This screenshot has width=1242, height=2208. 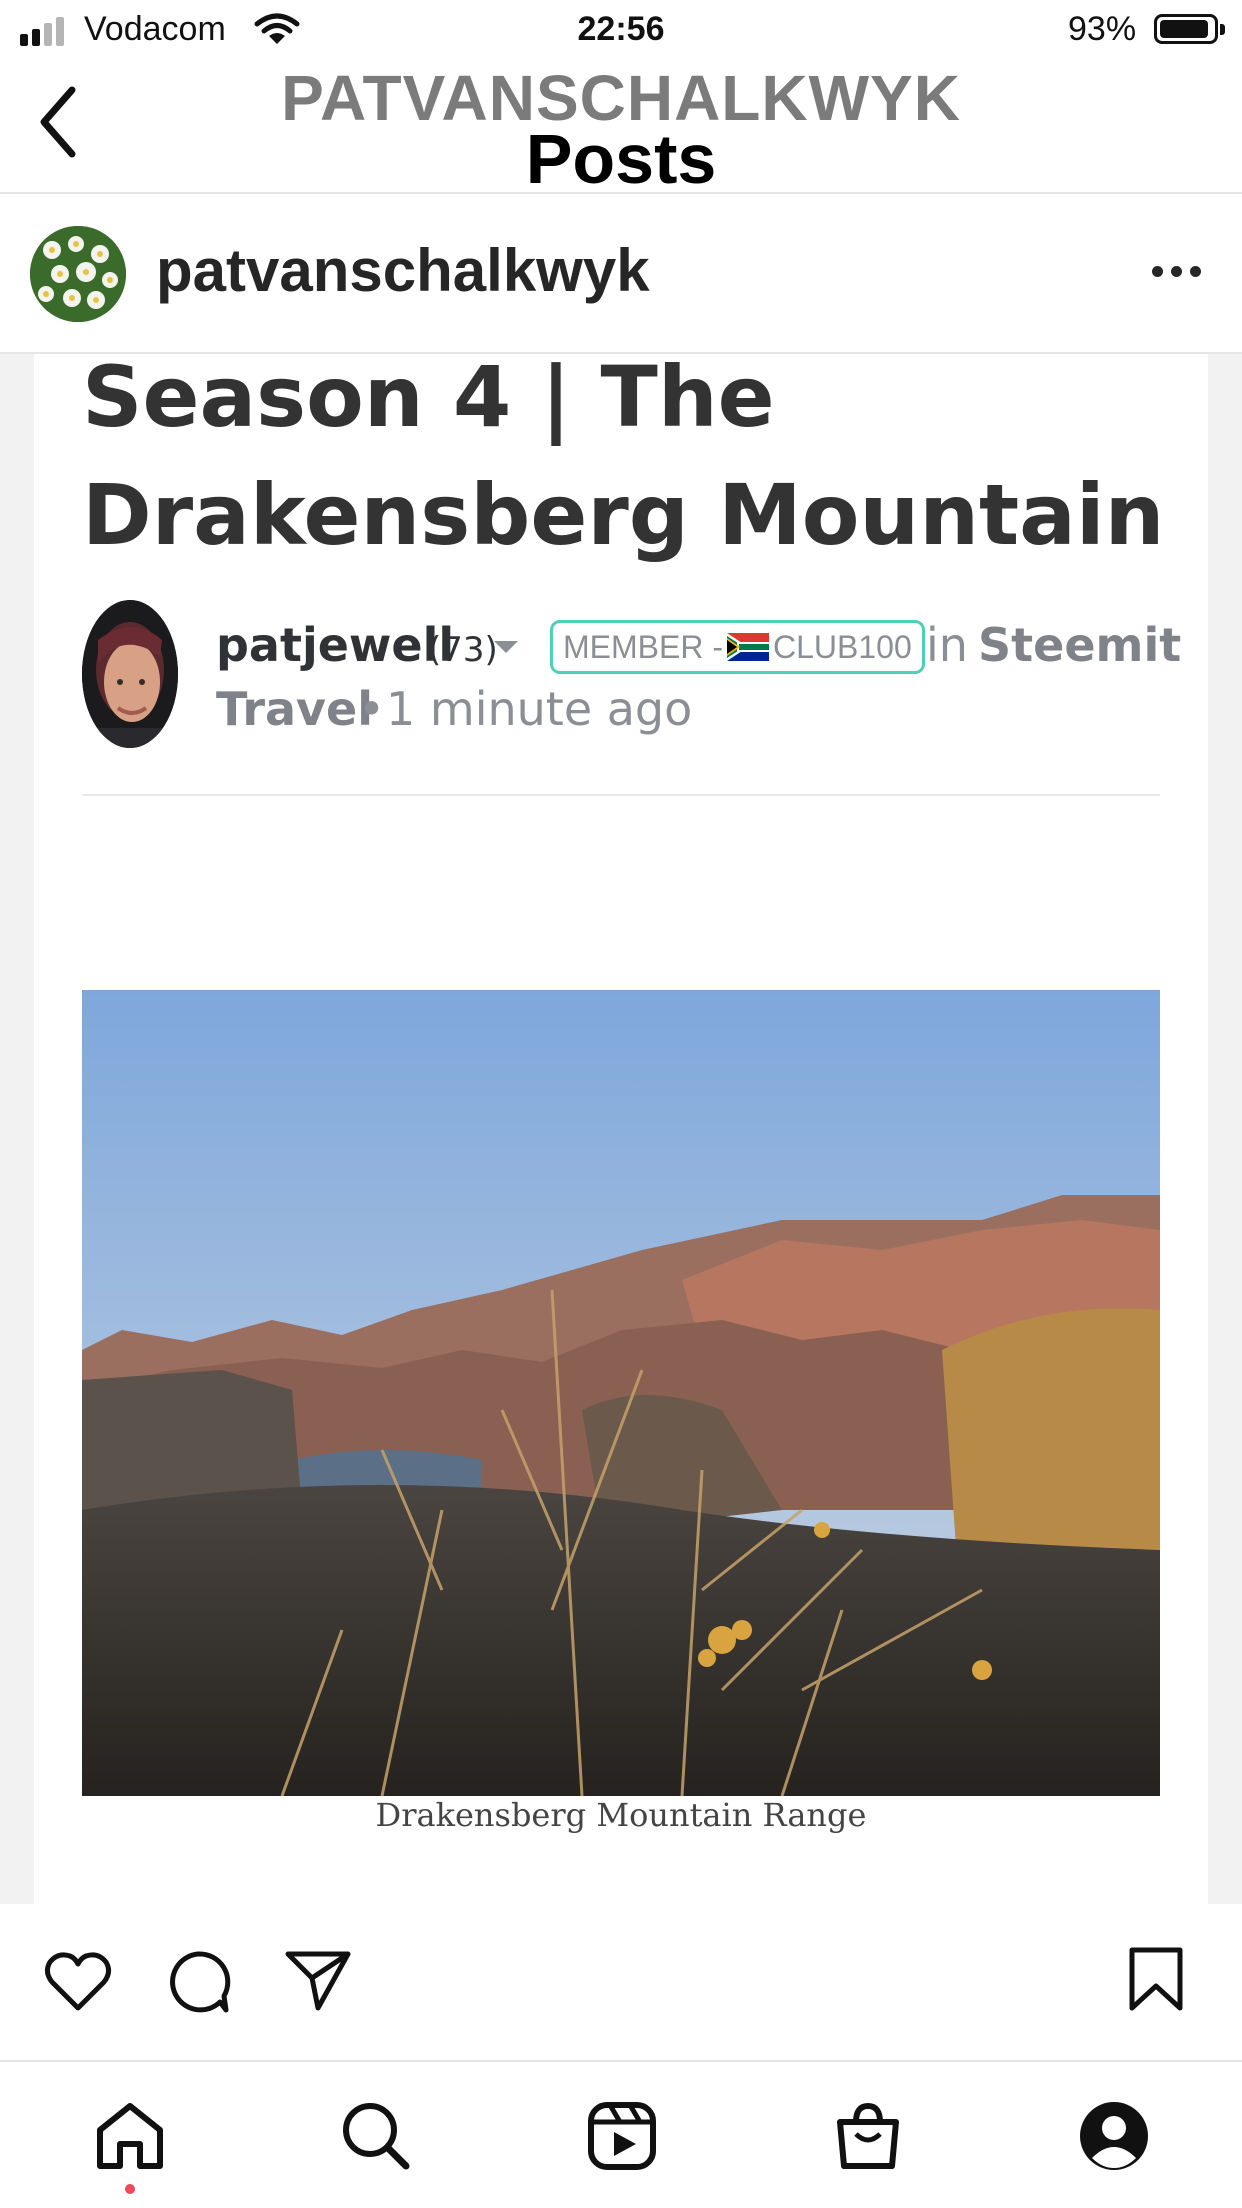 What do you see at coordinates (403, 270) in the screenshot?
I see `post-username: patvanschalkwyk` at bounding box center [403, 270].